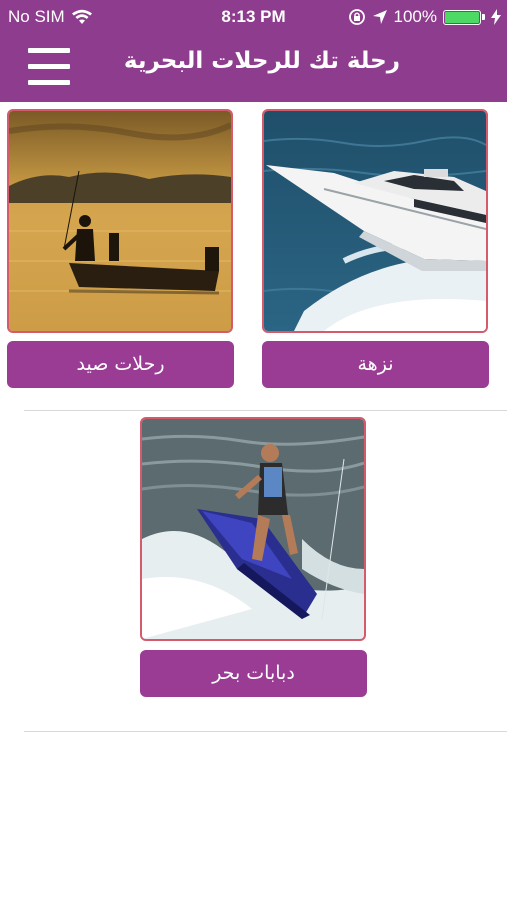 The height and width of the screenshot is (900, 507). Describe the element at coordinates (357, 17) in the screenshot. I see `rotation-lock-icon` at that location.